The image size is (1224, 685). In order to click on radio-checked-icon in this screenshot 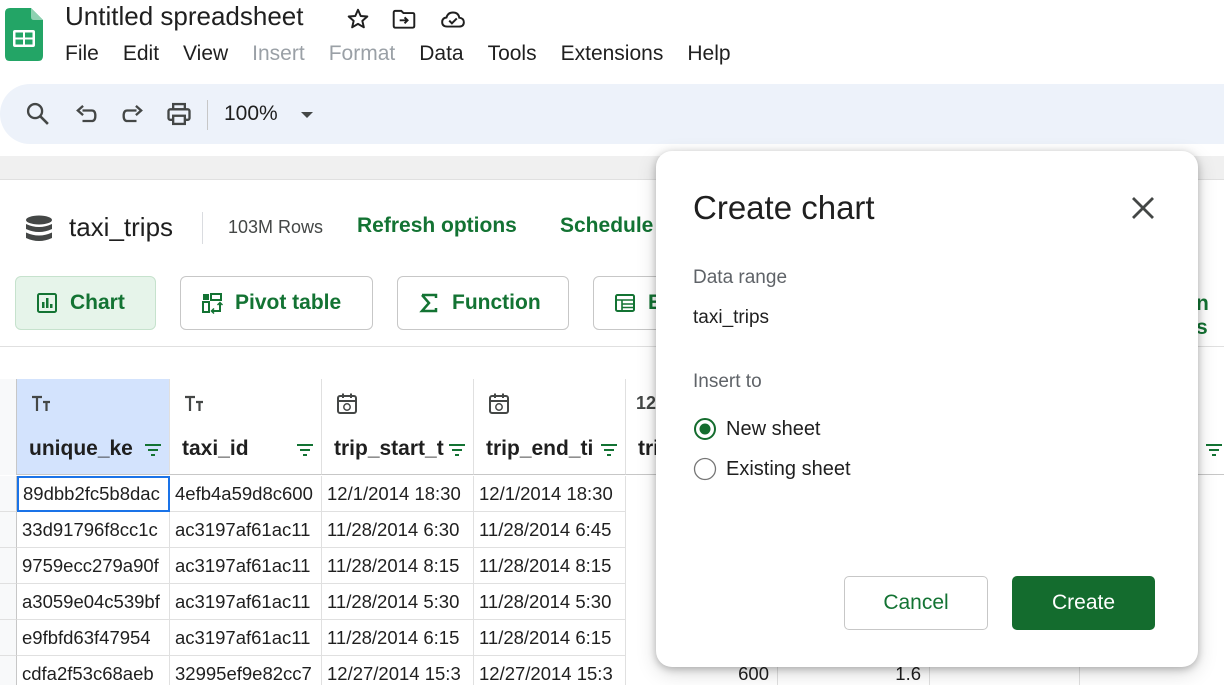, I will do `click(705, 429)`.